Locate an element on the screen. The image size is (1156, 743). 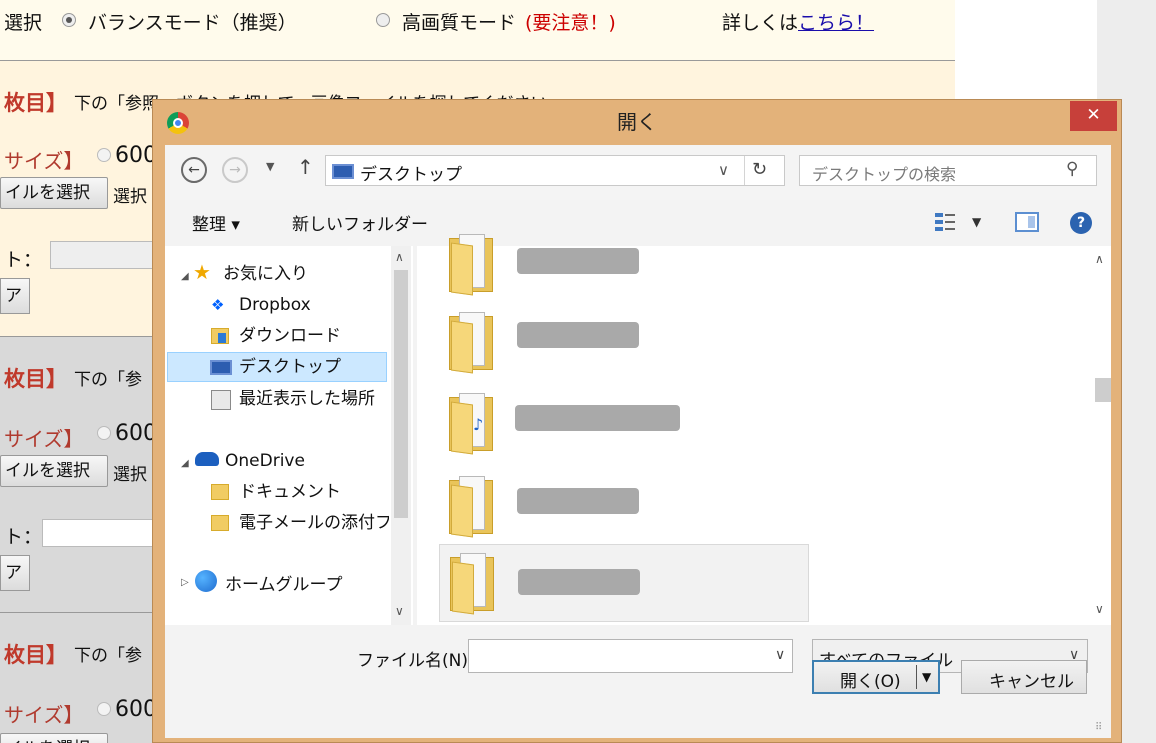
search-placeholder: デスクトップの検索 is located at coordinates (884, 174).